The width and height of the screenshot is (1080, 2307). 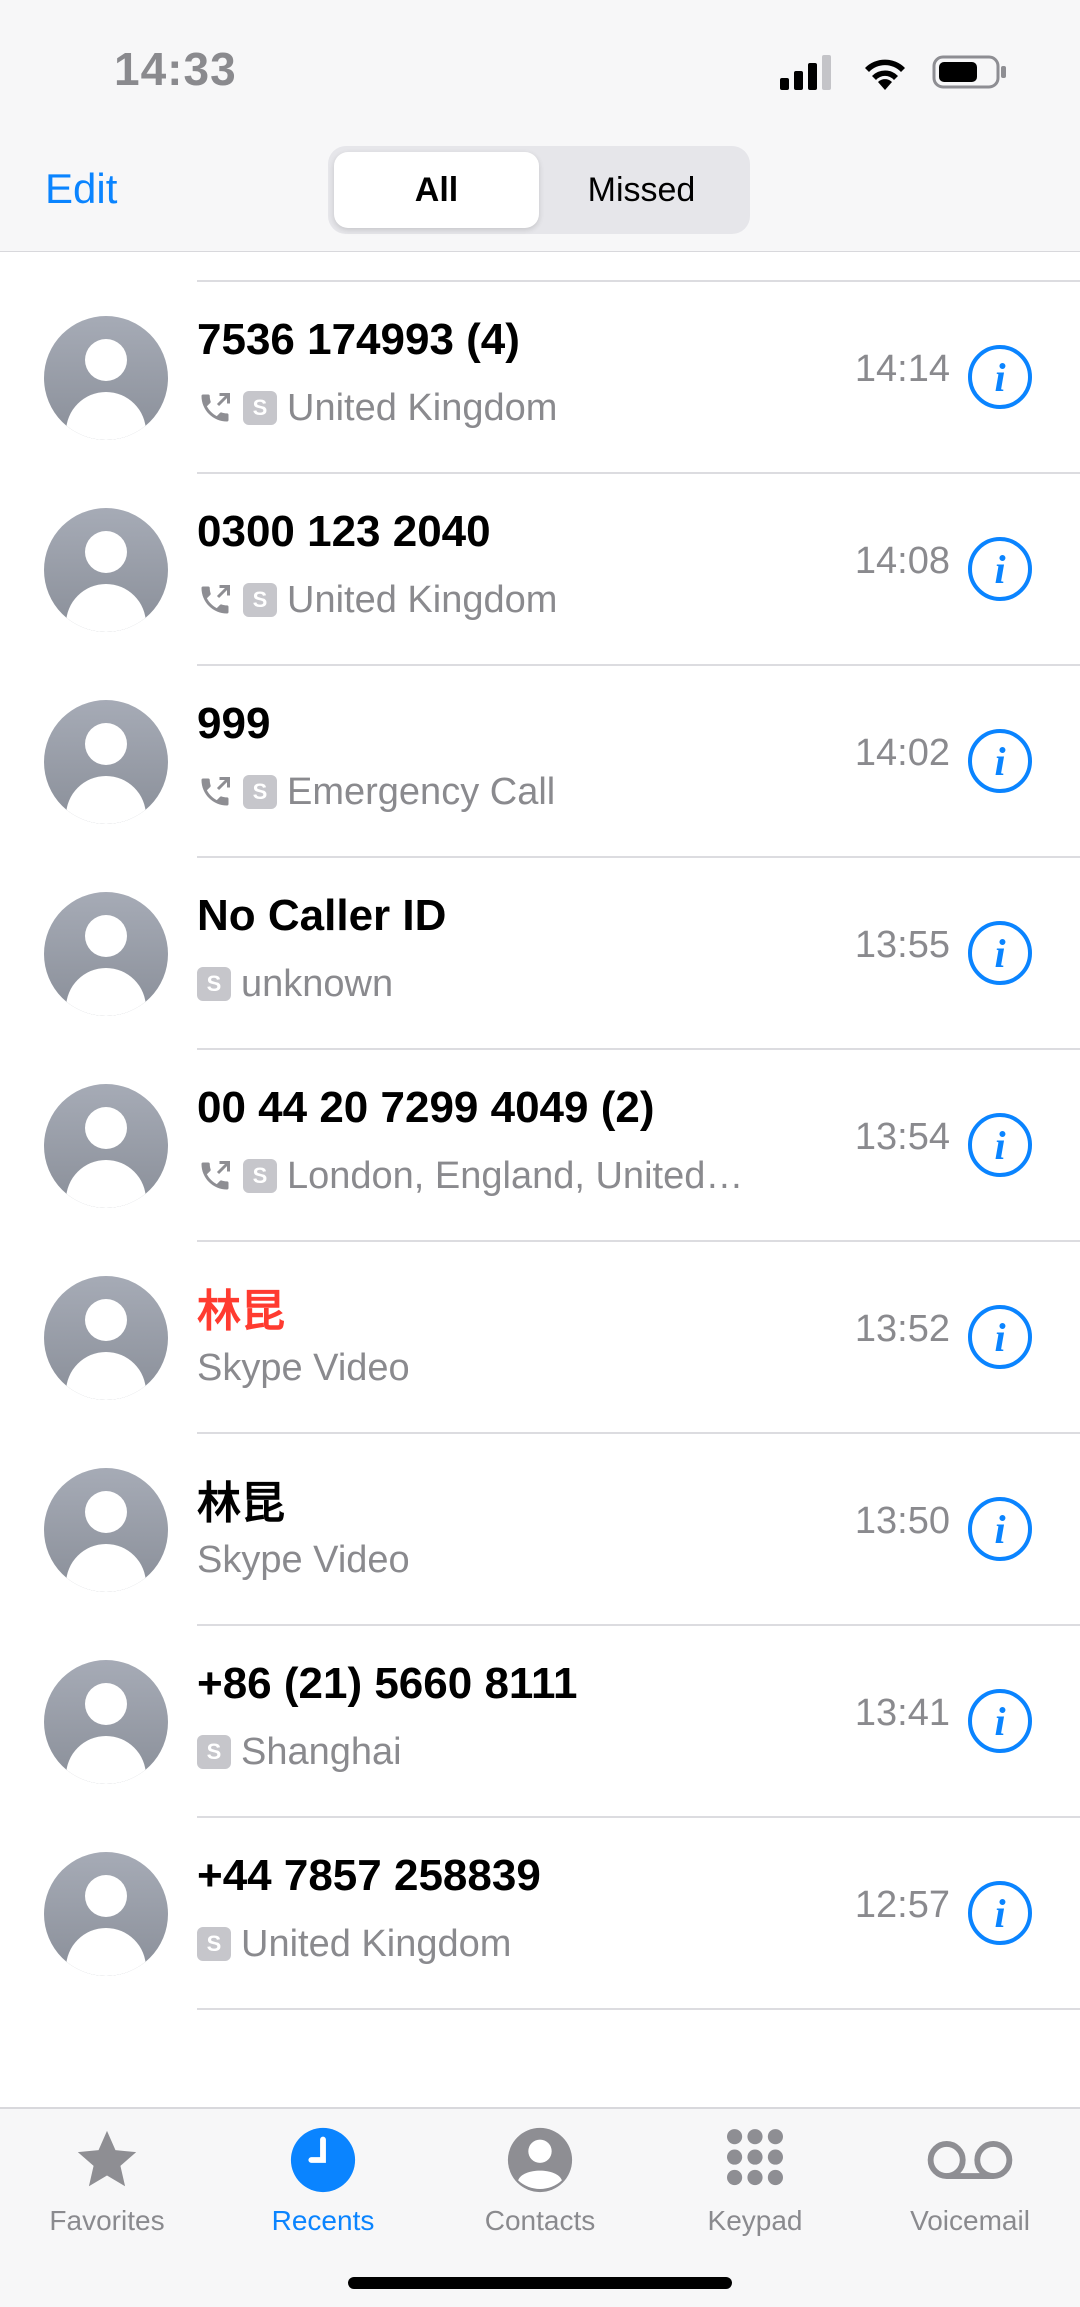 What do you see at coordinates (902, 753) in the screenshot?
I see `call-time: 14:02` at bounding box center [902, 753].